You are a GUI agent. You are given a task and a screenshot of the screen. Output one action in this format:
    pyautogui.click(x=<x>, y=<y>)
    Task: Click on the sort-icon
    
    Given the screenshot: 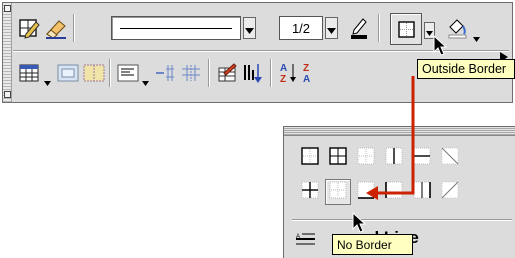 What is the action you would take?
    pyautogui.click(x=253, y=73)
    